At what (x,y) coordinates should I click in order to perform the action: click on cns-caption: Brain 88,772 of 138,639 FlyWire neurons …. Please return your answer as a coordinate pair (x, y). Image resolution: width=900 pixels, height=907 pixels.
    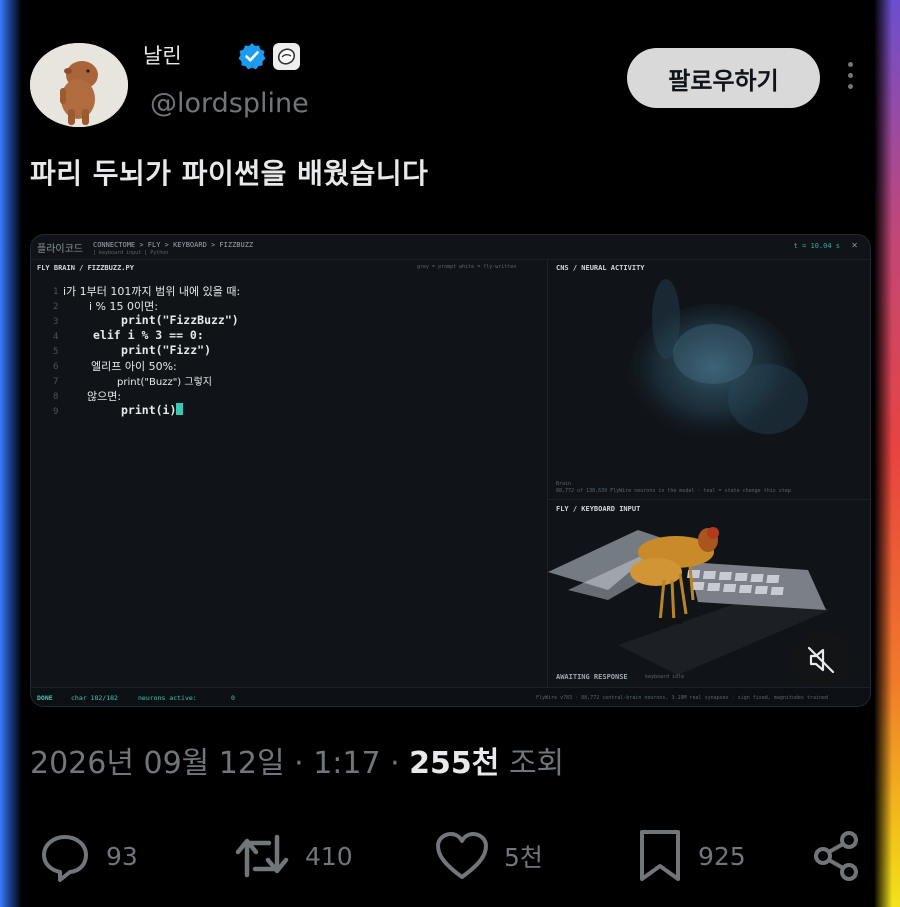
    Looking at the image, I should click on (673, 488).